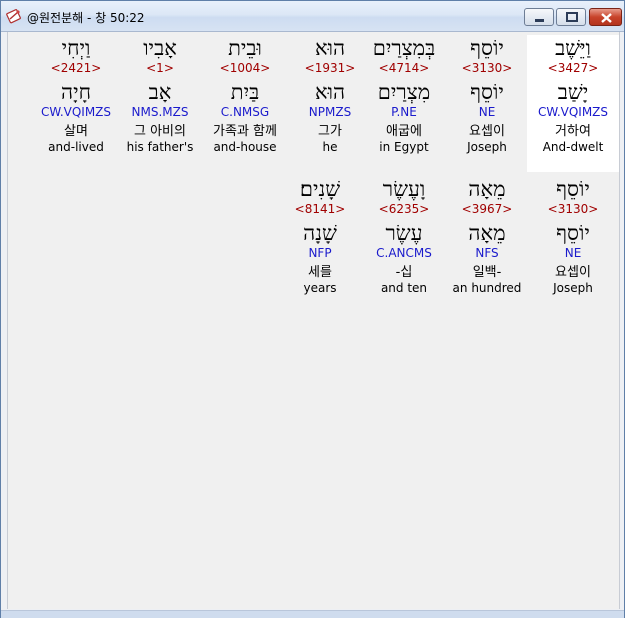  I want to click on english-gloss: and ten, so click(404, 288).